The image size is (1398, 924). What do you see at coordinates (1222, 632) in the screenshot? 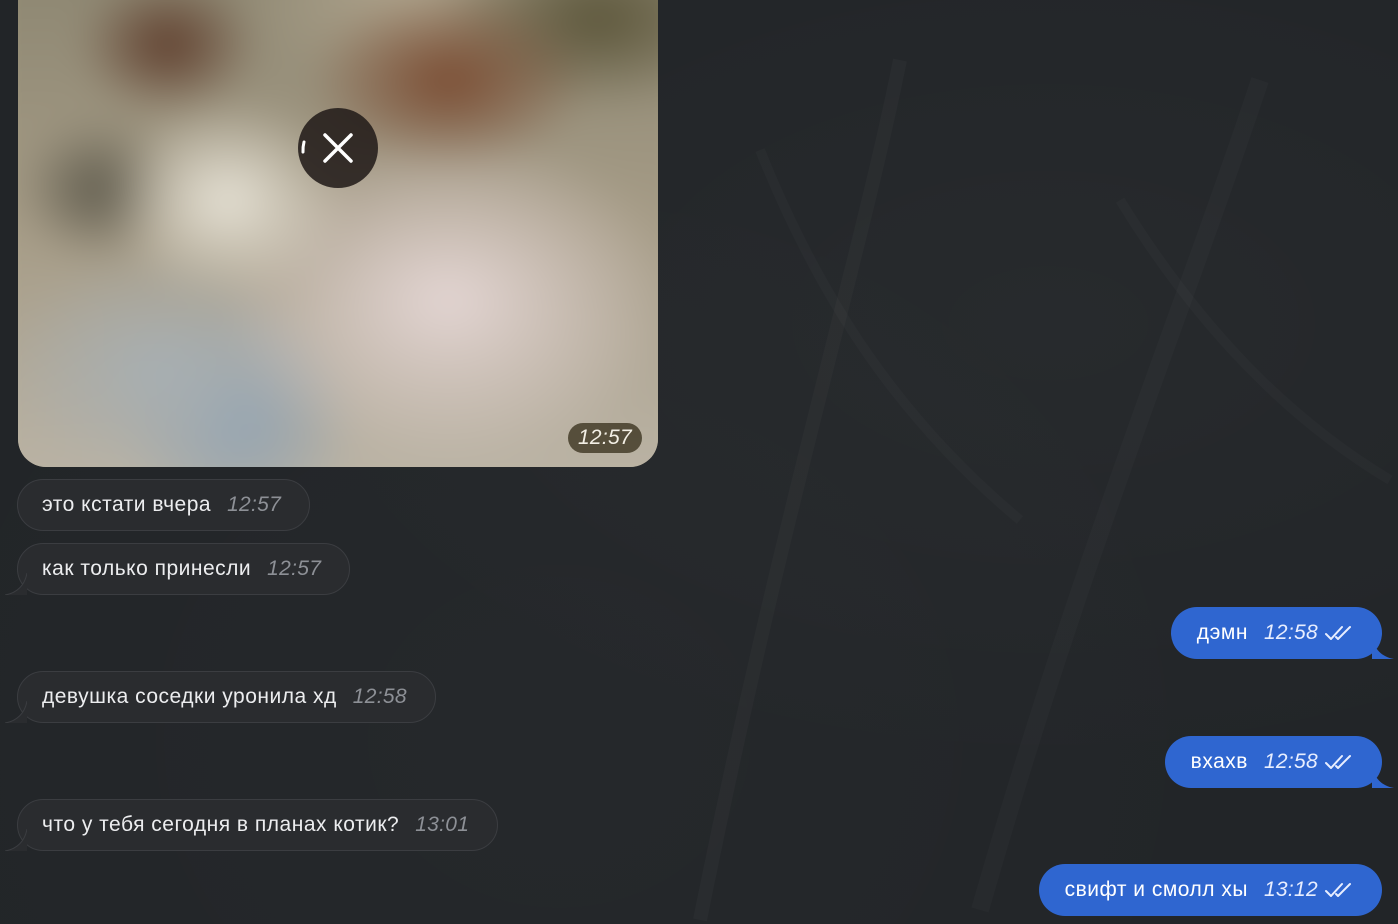
I see `message-text: дэмн` at bounding box center [1222, 632].